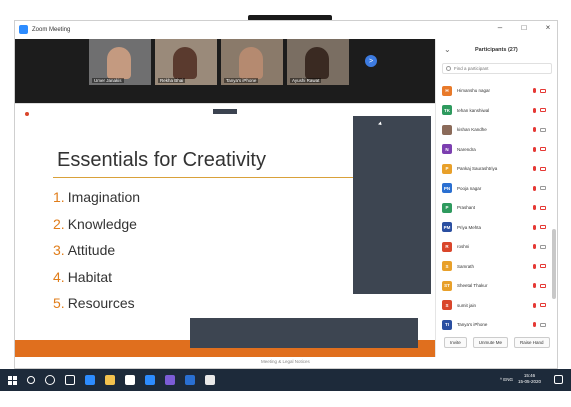  I want to click on participant-name: Sheetal Thakur, so click(472, 286).